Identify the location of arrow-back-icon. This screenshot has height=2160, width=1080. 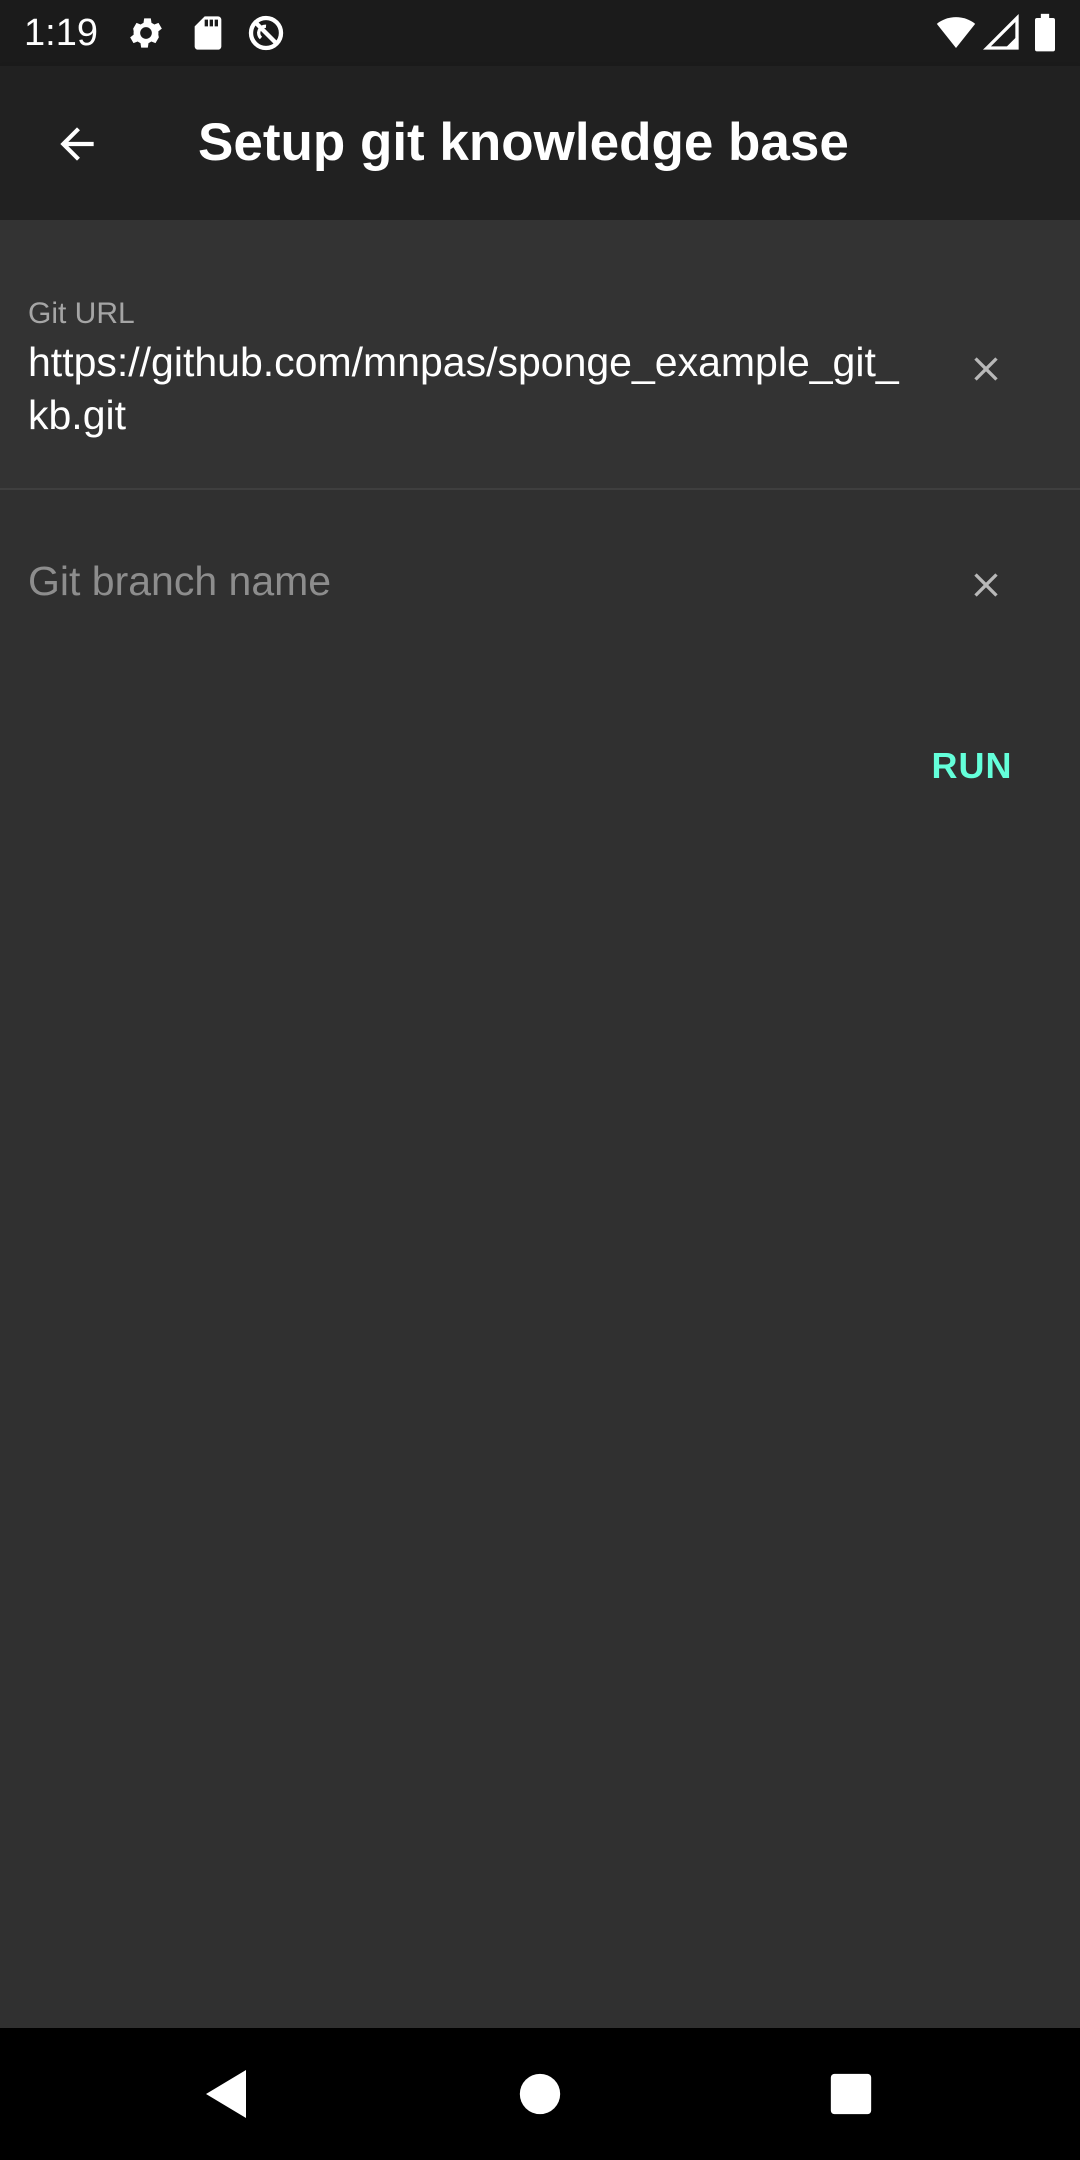
(77, 144).